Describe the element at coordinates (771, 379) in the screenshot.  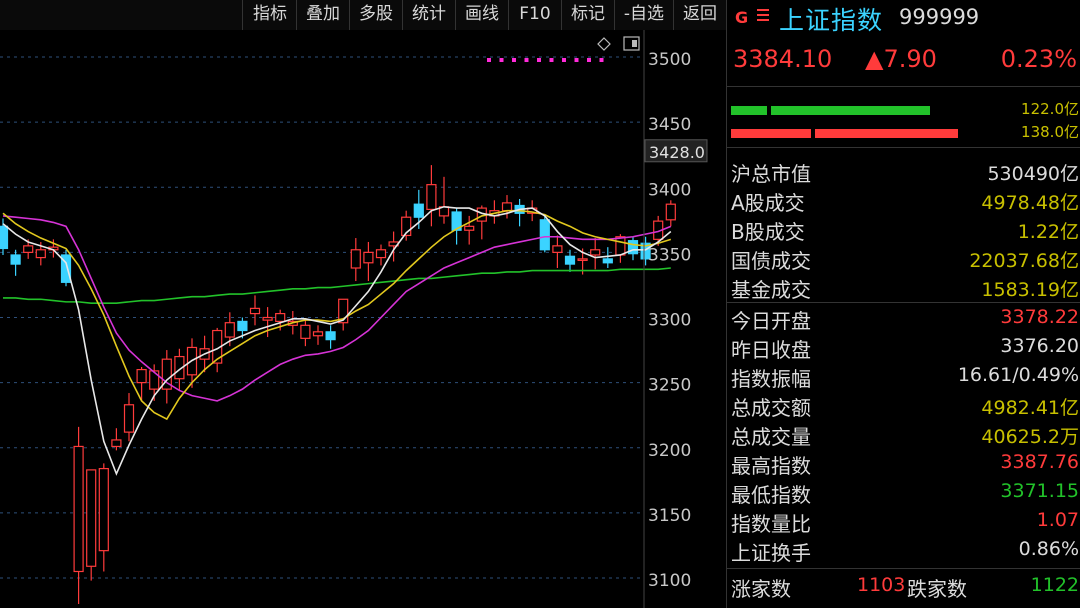
I see `stat-label: 指数振幅` at that location.